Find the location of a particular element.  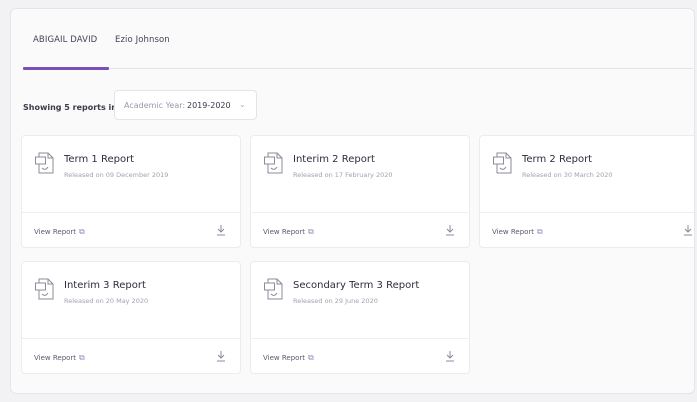

academic-year-label: Academic Year: is located at coordinates (155, 105).